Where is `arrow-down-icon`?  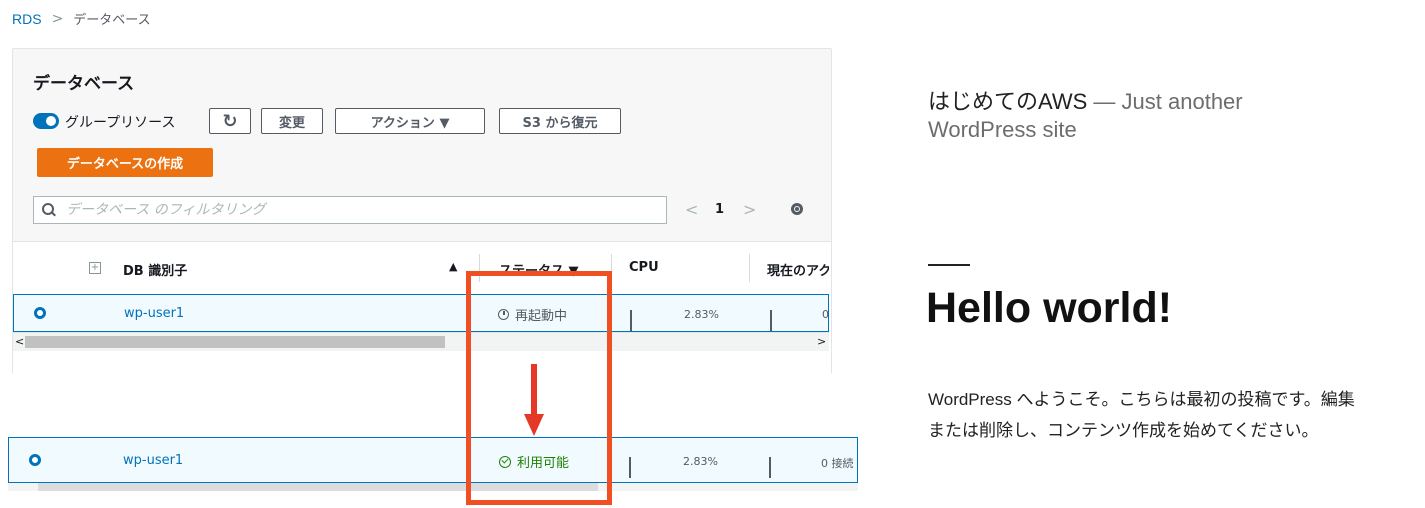 arrow-down-icon is located at coordinates (534, 392).